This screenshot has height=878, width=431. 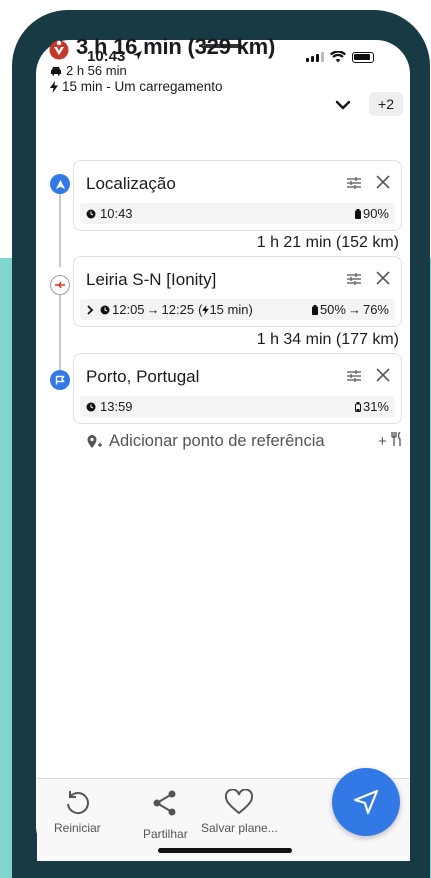 I want to click on share-icon, so click(x=164, y=803).